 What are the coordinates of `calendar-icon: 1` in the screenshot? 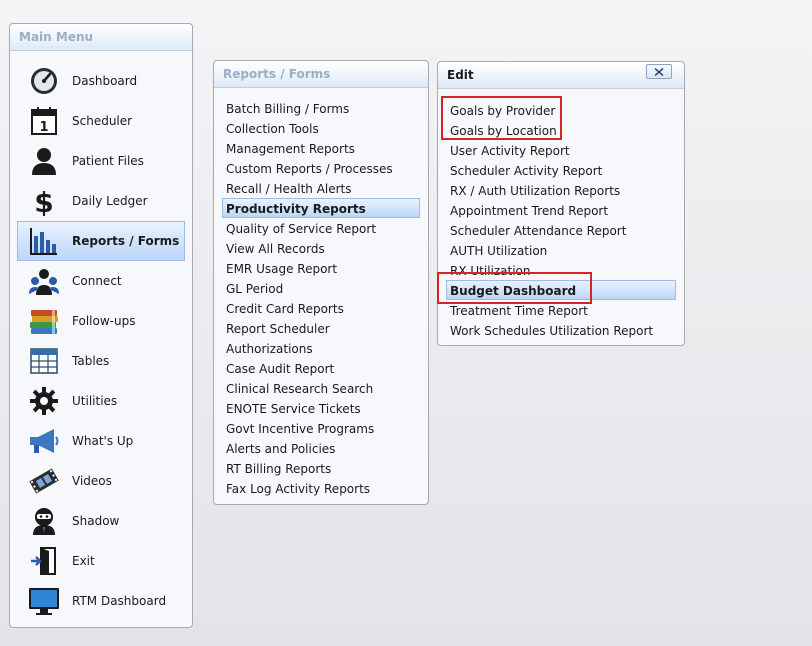 It's located at (44, 121).